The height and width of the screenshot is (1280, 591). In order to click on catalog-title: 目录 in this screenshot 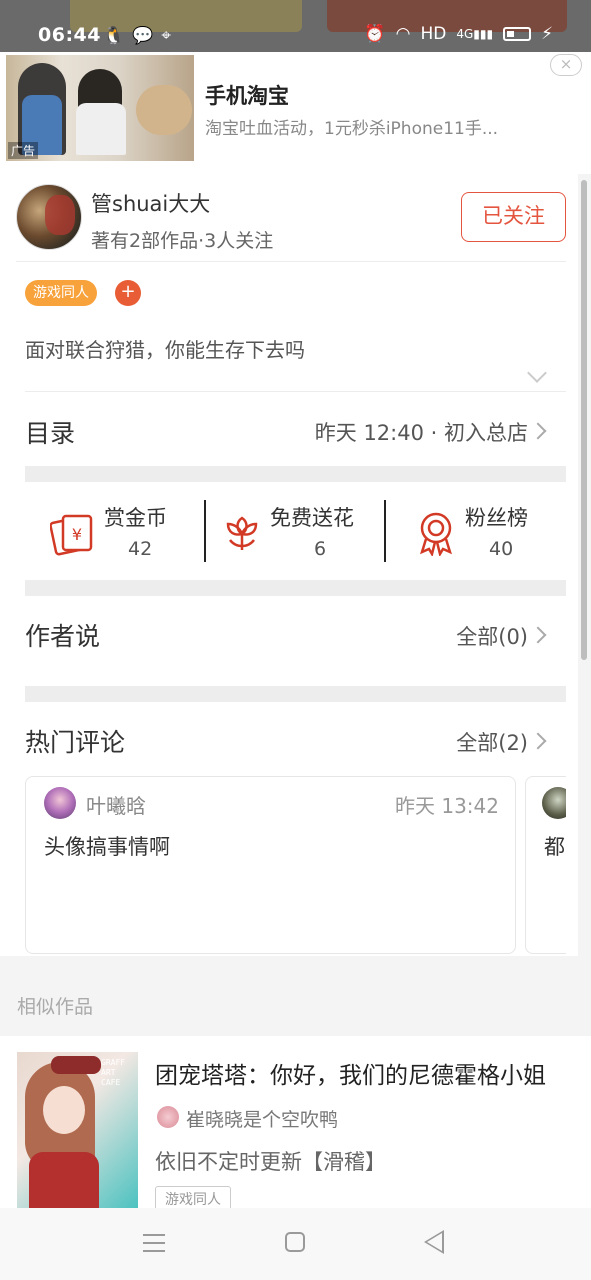, I will do `click(50, 433)`.